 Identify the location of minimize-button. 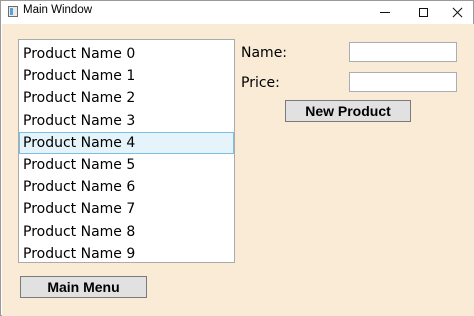
(385, 12).